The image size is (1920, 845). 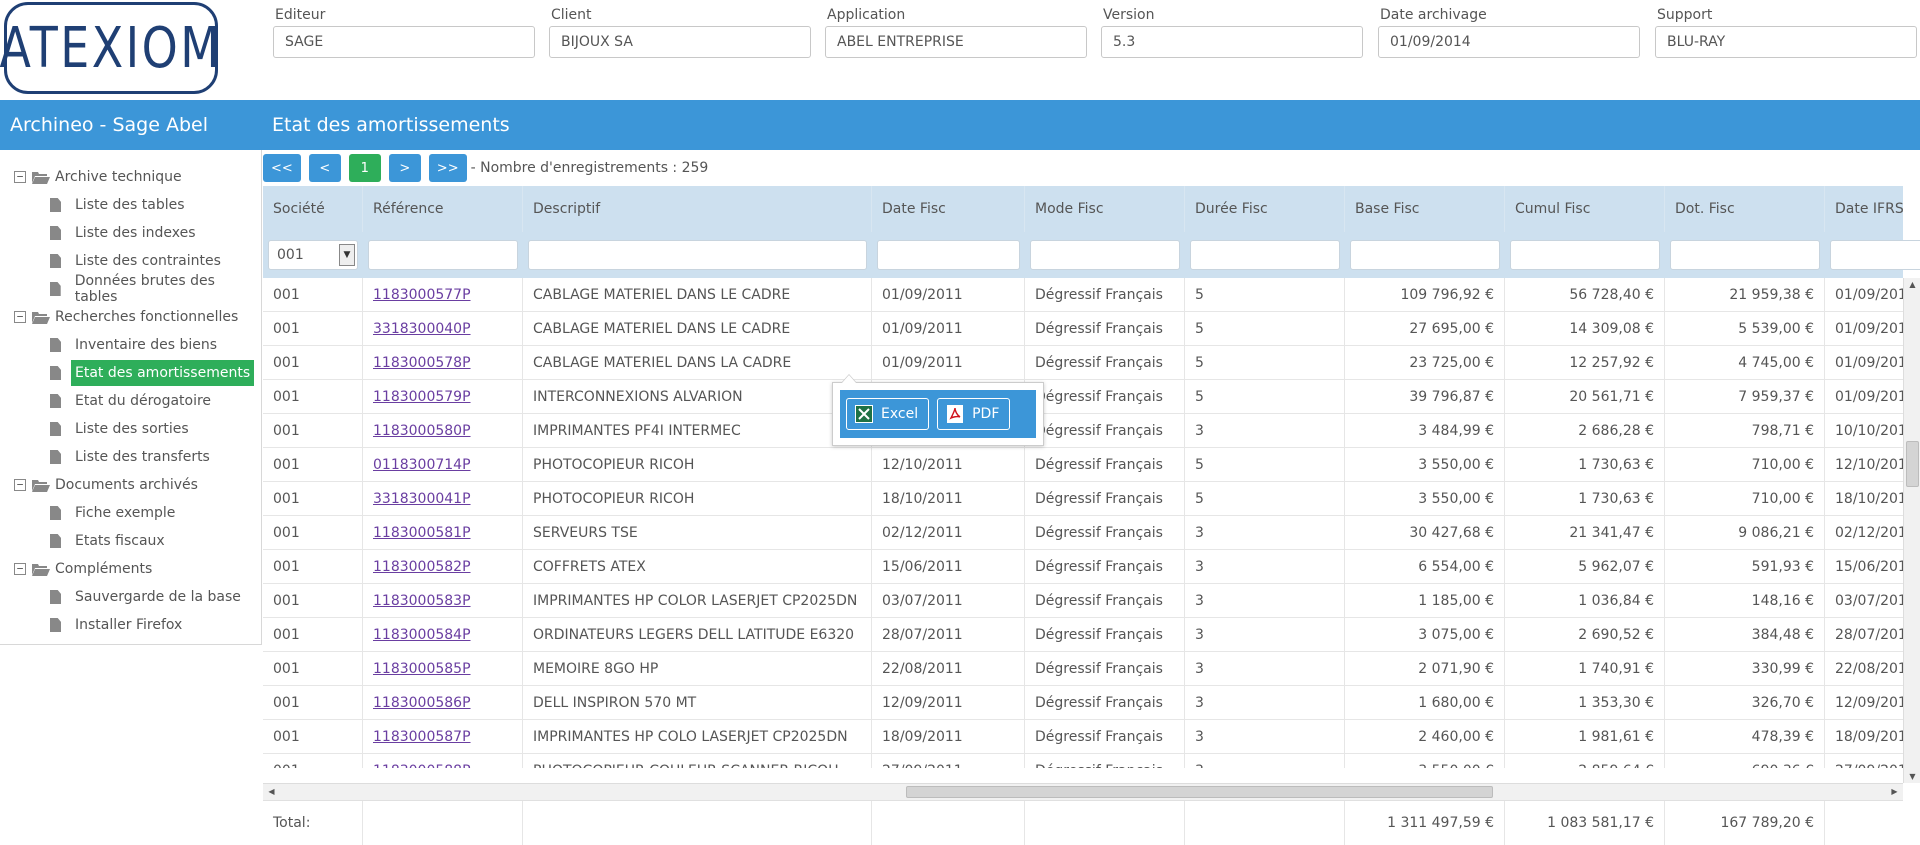 I want to click on cell-reference: 1183000578P, so click(x=443, y=363).